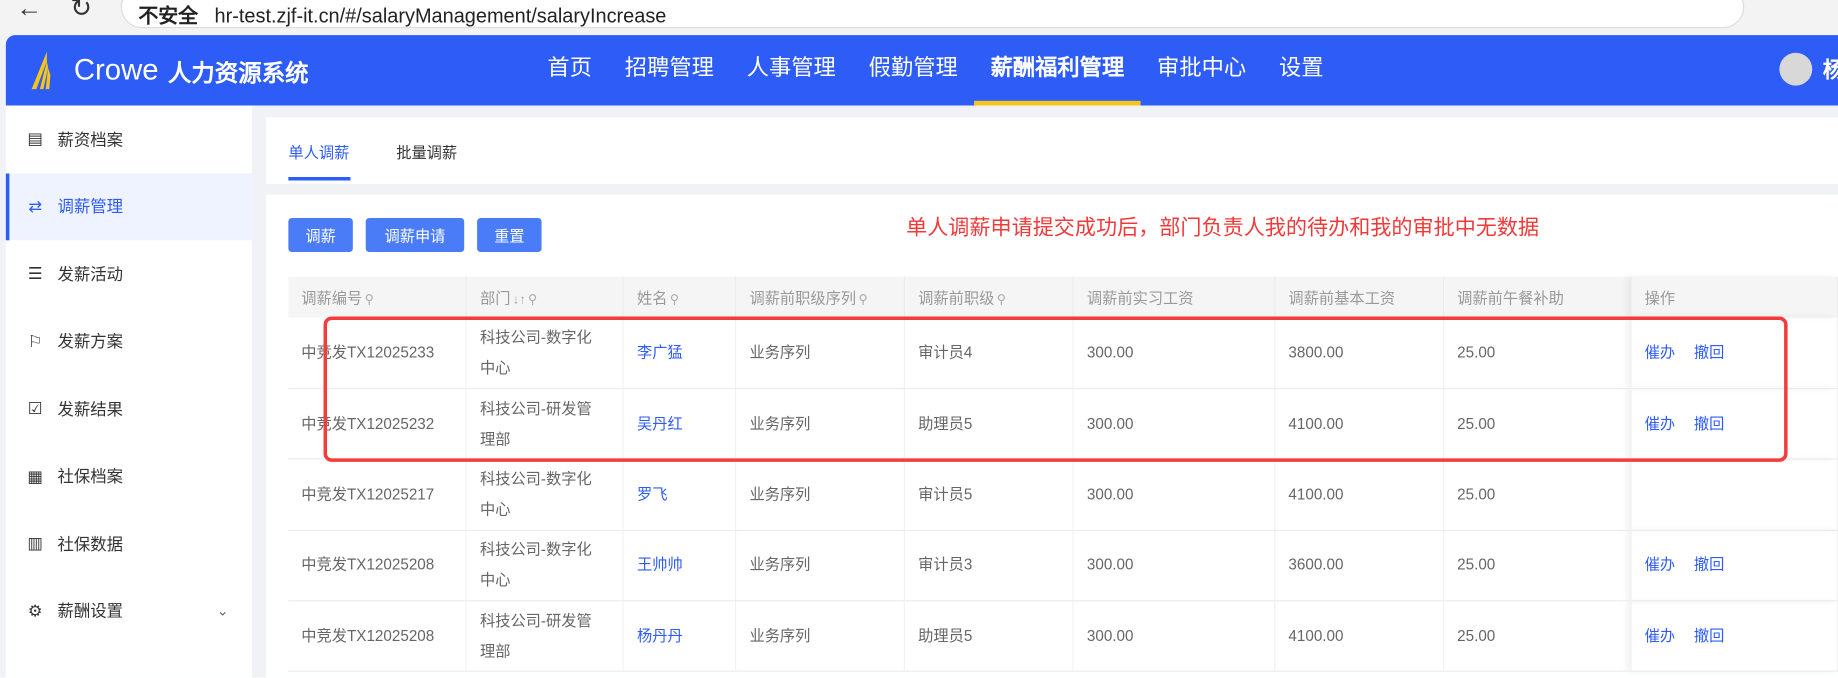 The width and height of the screenshot is (1838, 678). I want to click on sidebar-item-label: 发薪方案, so click(90, 341).